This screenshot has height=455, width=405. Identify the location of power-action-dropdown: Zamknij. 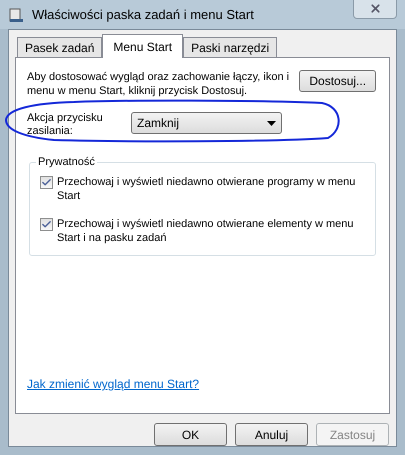
(206, 123).